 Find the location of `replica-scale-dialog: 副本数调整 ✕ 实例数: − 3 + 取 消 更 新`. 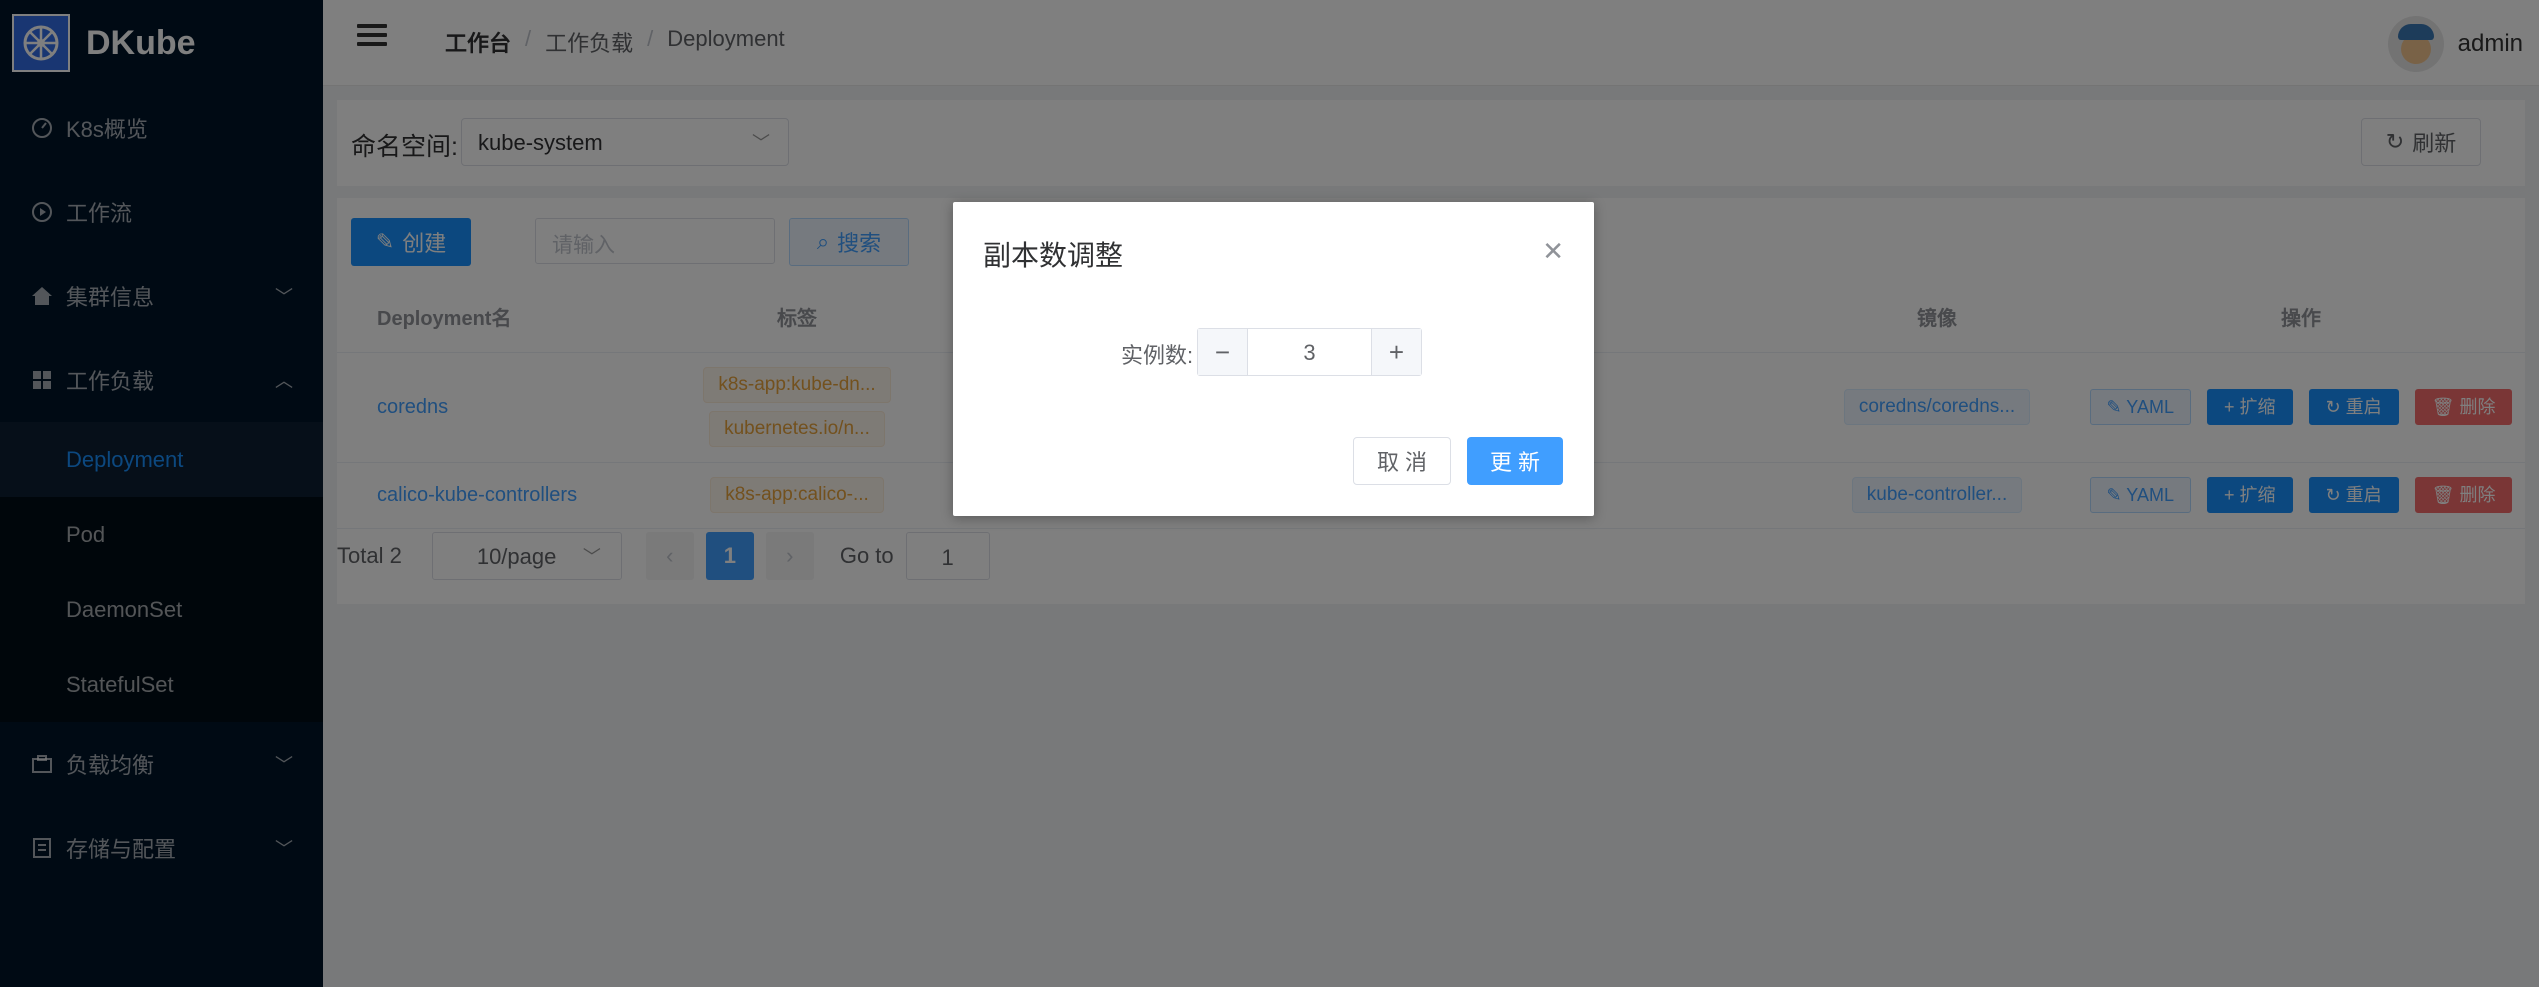

replica-scale-dialog: 副本数调整 ✕ 实例数: − 3 + 取 消 更 新 is located at coordinates (1273, 359).